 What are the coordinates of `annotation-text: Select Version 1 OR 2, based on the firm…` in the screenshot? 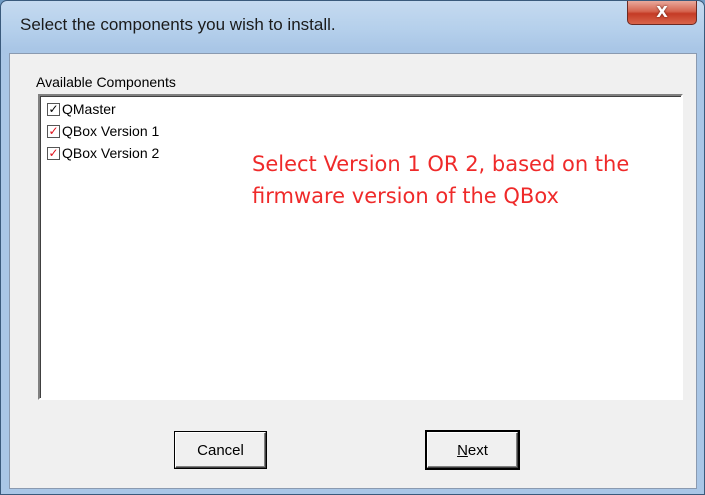 It's located at (441, 180).